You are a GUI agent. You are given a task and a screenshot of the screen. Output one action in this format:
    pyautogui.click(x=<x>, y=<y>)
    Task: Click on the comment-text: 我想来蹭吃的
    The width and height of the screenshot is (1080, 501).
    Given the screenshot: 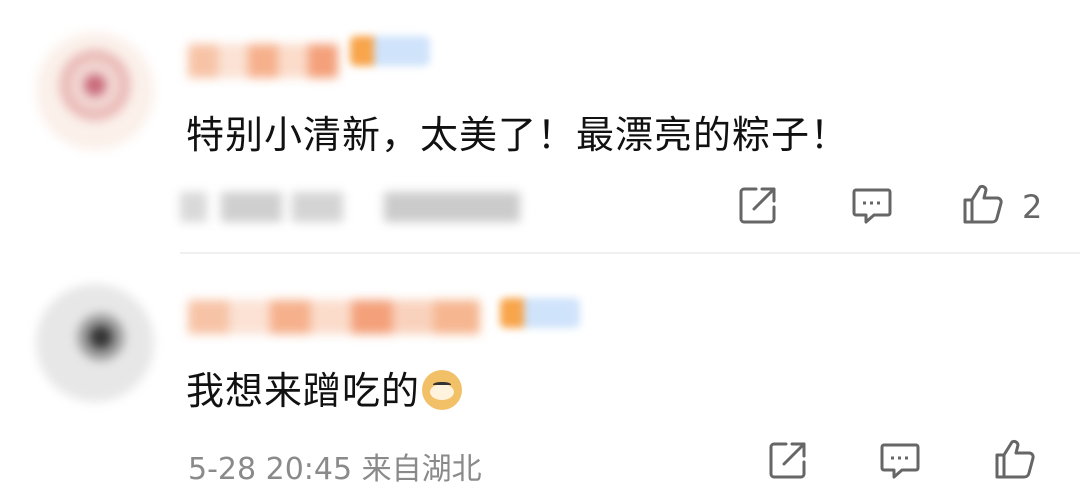 What is the action you would take?
    pyautogui.click(x=303, y=391)
    